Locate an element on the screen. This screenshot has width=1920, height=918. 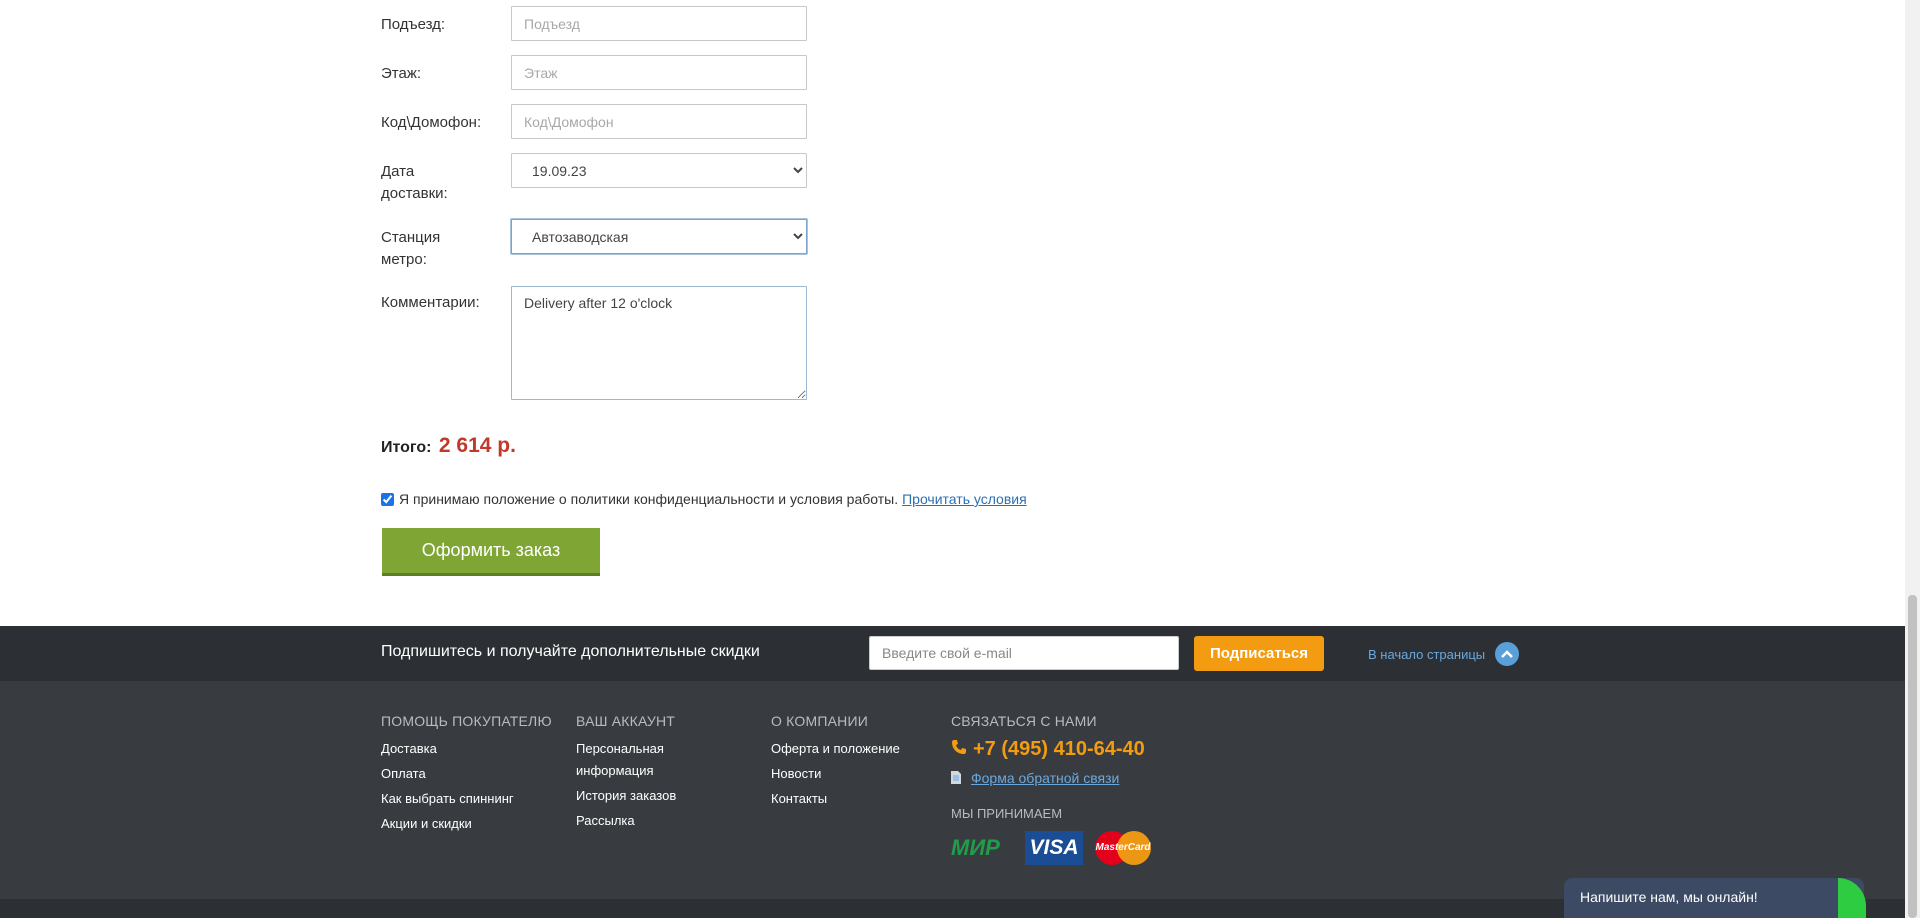
feedback-form-link: Форма обратной связи is located at coordinates (1045, 778).